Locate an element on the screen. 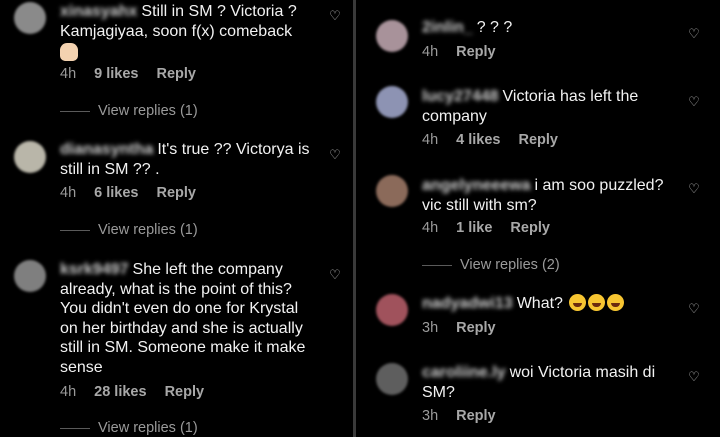  comment-meta: 4h 4 likes Reply is located at coordinates (499, 140).